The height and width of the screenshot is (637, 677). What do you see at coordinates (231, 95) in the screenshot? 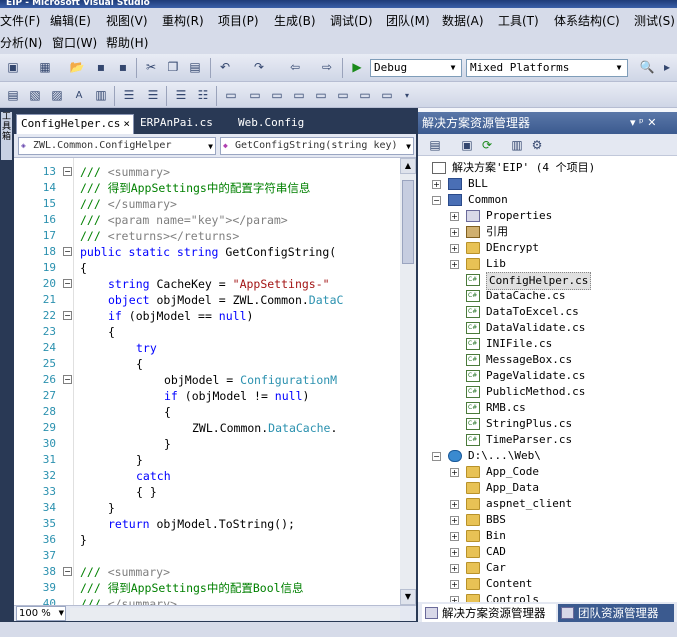
I see `toggle-bookmark-icon: ▭` at bounding box center [231, 95].